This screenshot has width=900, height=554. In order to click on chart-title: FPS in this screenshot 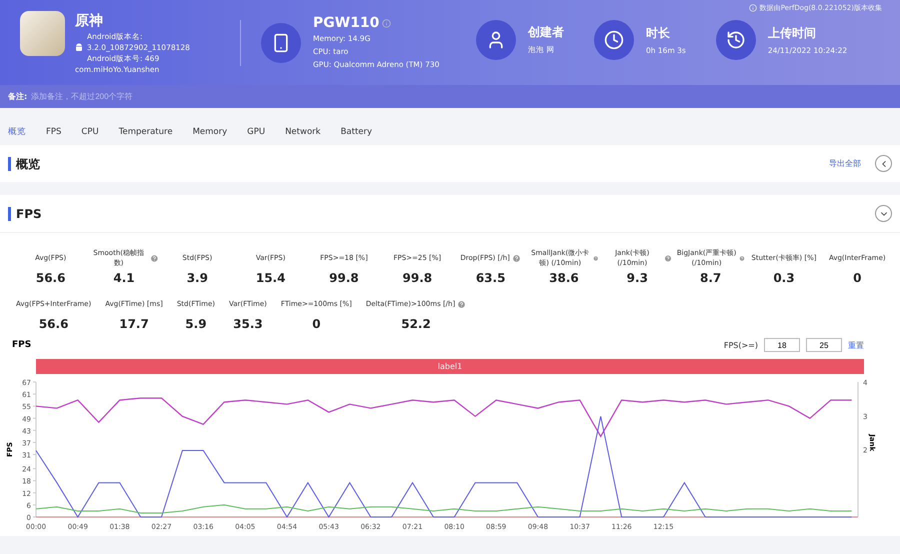, I will do `click(22, 345)`.